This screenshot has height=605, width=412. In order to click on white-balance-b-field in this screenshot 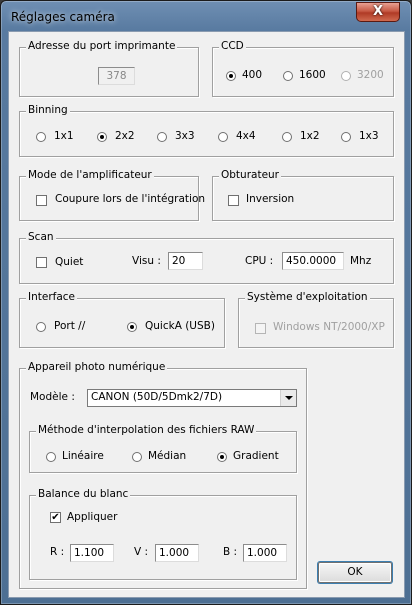, I will do `click(265, 553)`.